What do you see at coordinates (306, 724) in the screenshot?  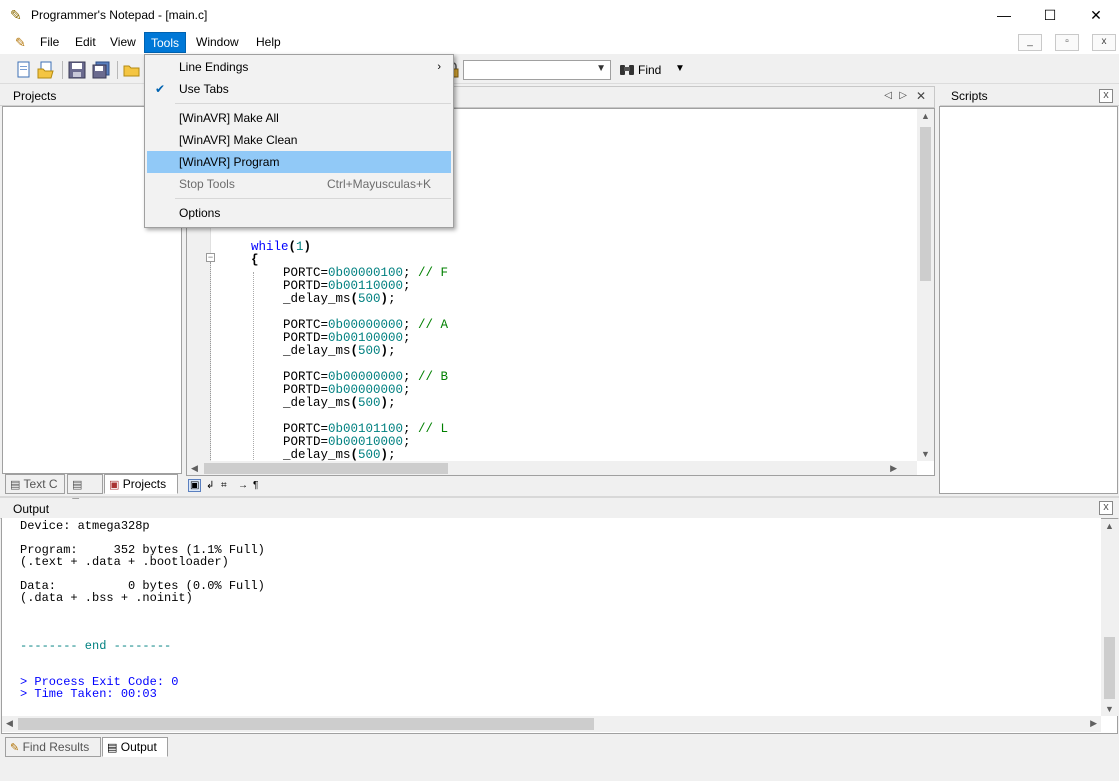 I see `output-hscroll-thumb` at bounding box center [306, 724].